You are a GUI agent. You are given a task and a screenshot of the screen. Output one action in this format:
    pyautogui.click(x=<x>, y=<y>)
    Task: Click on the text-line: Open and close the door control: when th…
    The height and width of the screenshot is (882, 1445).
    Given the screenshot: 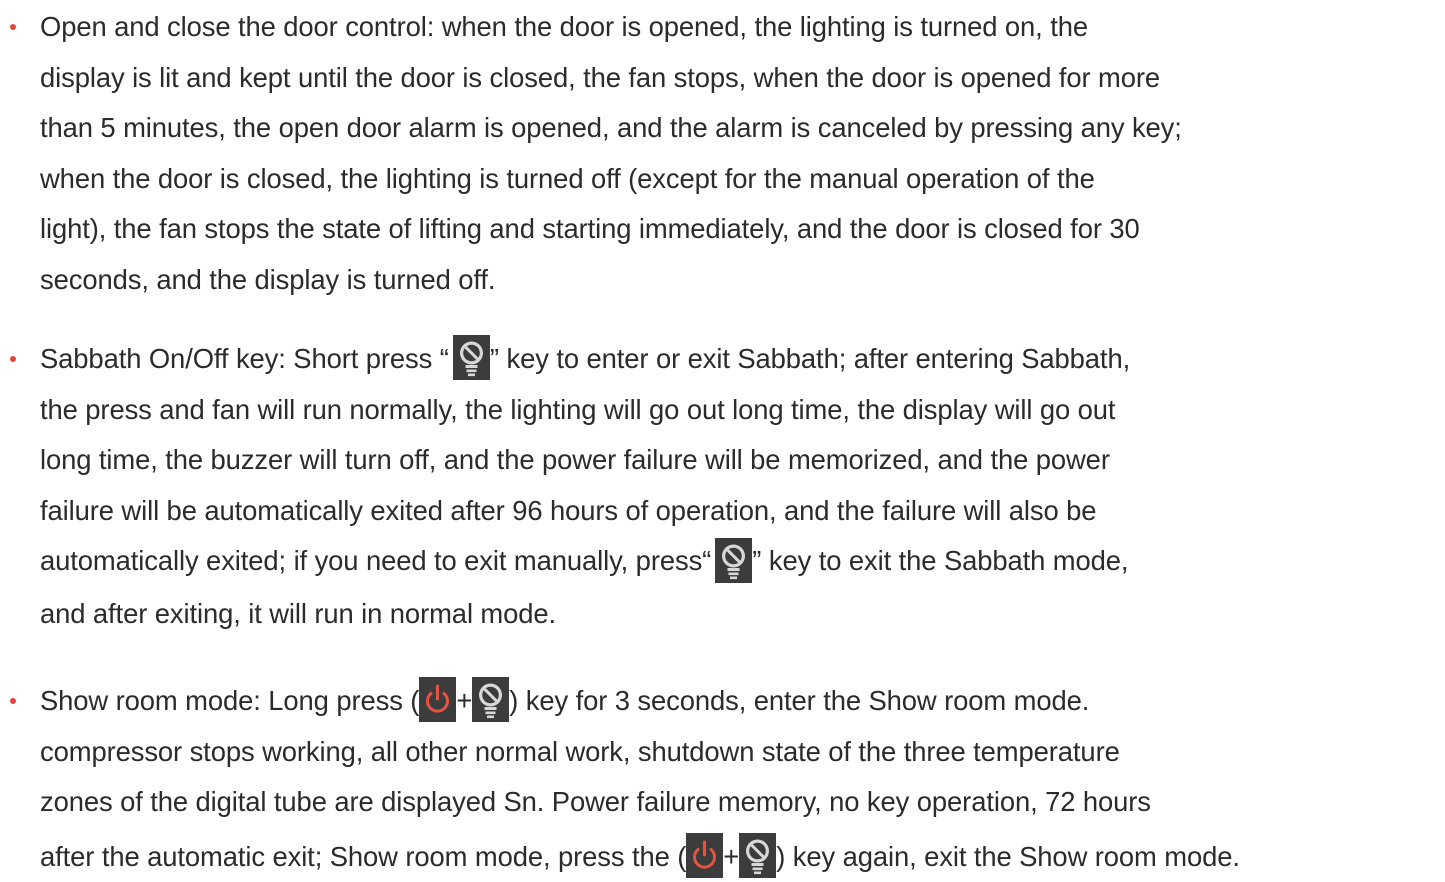 What is the action you would take?
    pyautogui.click(x=564, y=26)
    